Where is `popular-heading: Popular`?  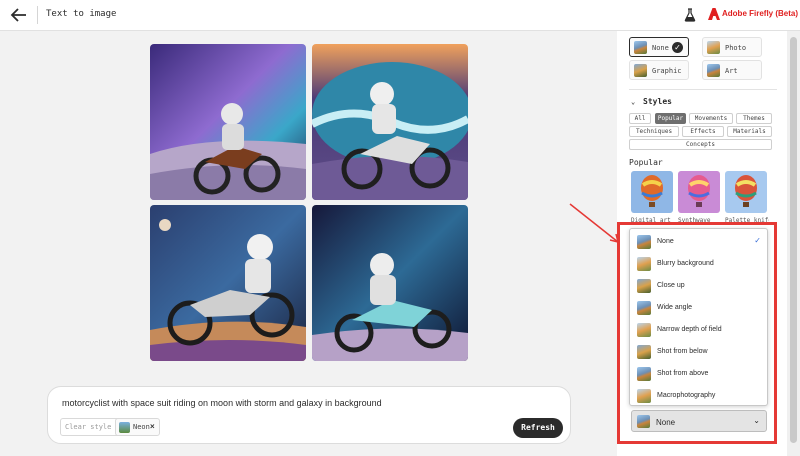 popular-heading: Popular is located at coordinates (646, 162).